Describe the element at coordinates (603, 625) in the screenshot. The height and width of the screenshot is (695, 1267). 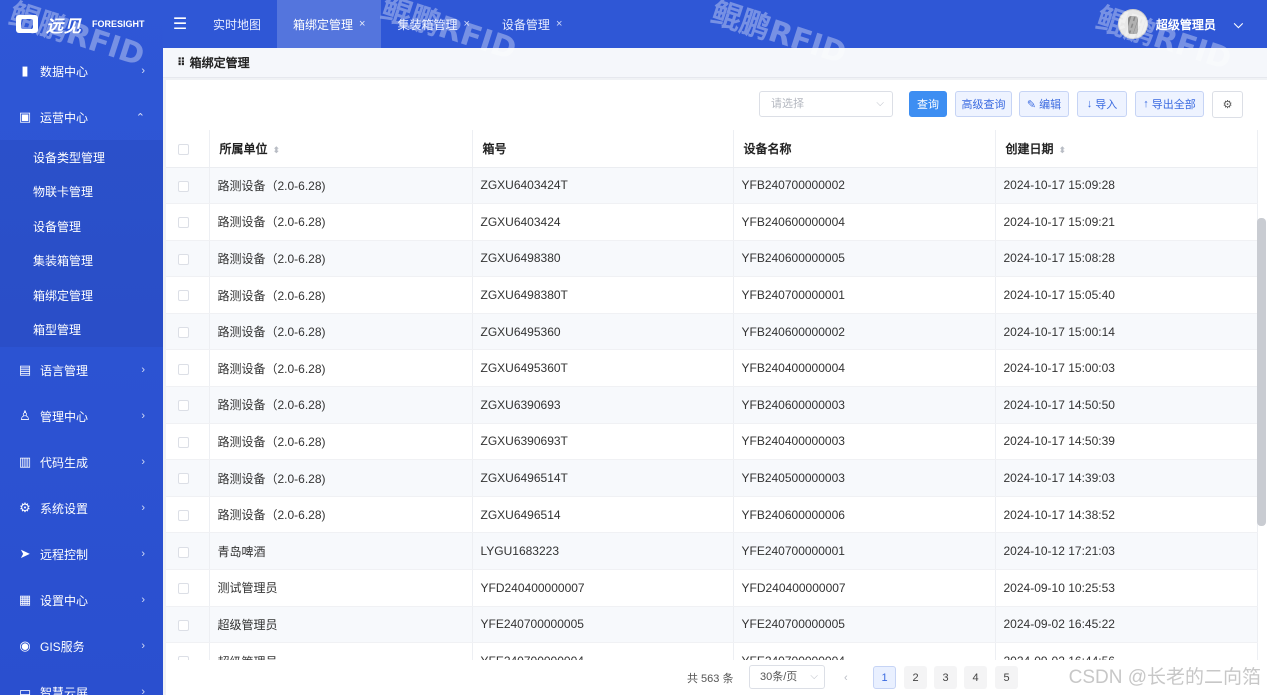
I see `table-cell: YFE240700000005` at that location.